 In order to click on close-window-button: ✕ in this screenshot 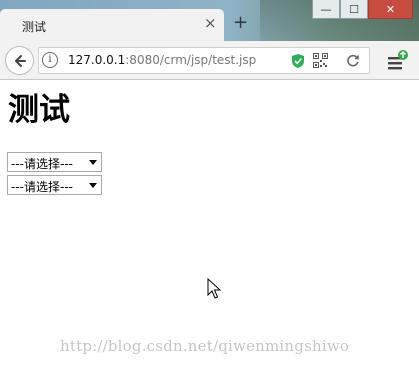, I will do `click(390, 9)`.